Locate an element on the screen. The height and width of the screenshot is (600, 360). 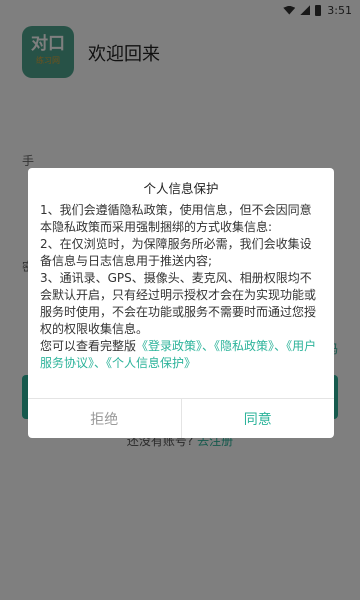
dialog-actions: 拒绝 同意 is located at coordinates (181, 418).